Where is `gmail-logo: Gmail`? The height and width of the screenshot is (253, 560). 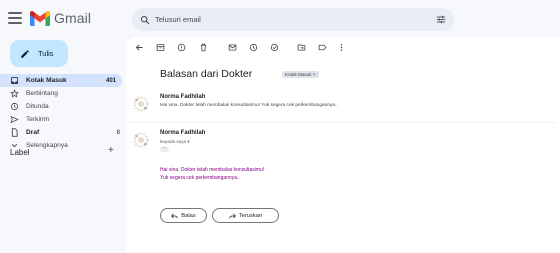 gmail-logo: Gmail is located at coordinates (60, 18).